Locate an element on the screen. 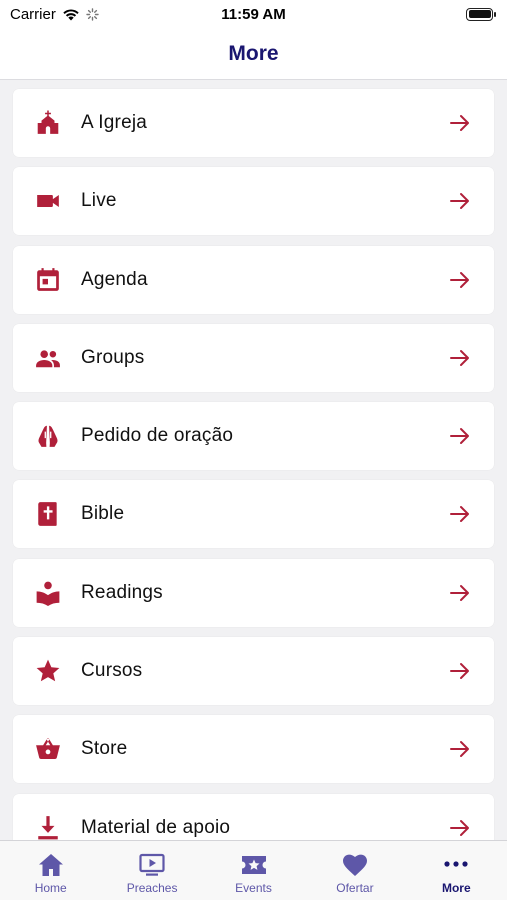  status-bar: Carrier 11:59 AM is located at coordinates (253, 14).